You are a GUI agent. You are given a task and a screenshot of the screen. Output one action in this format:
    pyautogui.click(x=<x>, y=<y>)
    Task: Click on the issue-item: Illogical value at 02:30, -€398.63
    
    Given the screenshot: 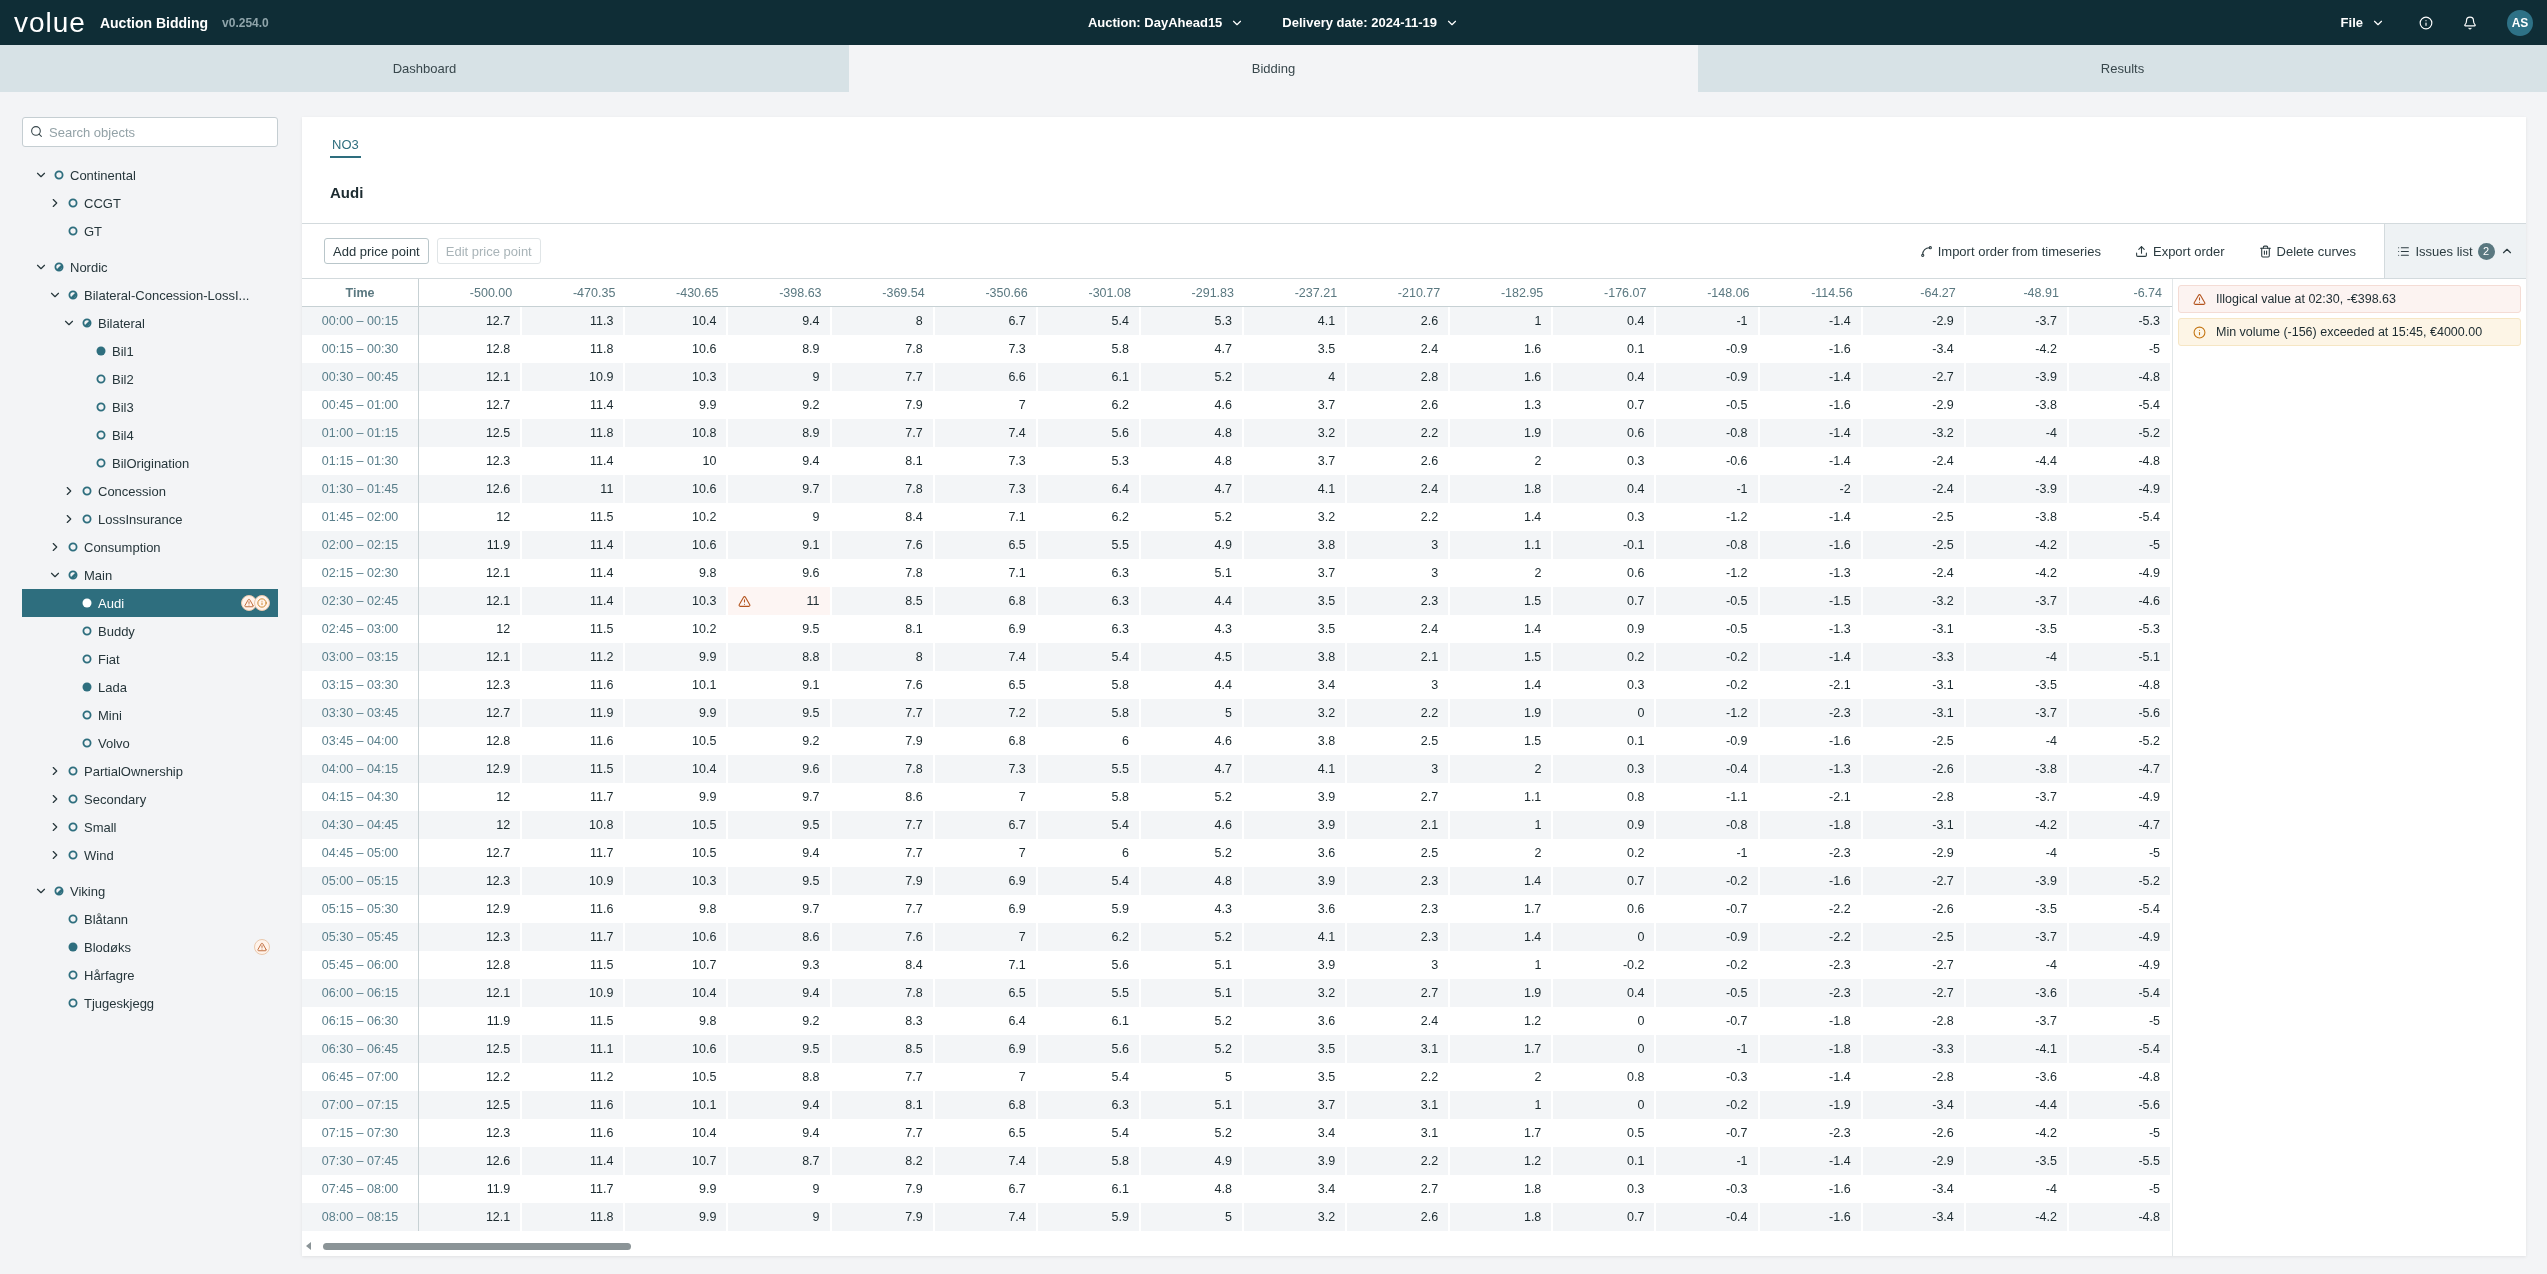 What is the action you would take?
    pyautogui.click(x=2349, y=299)
    